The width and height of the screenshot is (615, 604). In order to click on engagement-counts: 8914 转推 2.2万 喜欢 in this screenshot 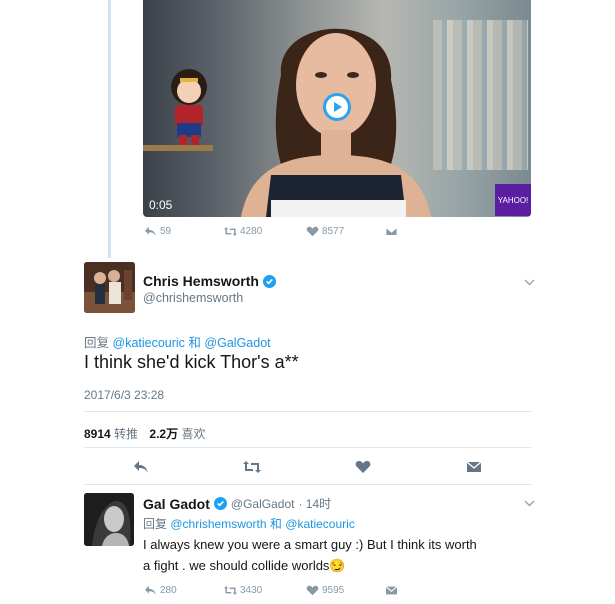, I will do `click(148, 433)`.